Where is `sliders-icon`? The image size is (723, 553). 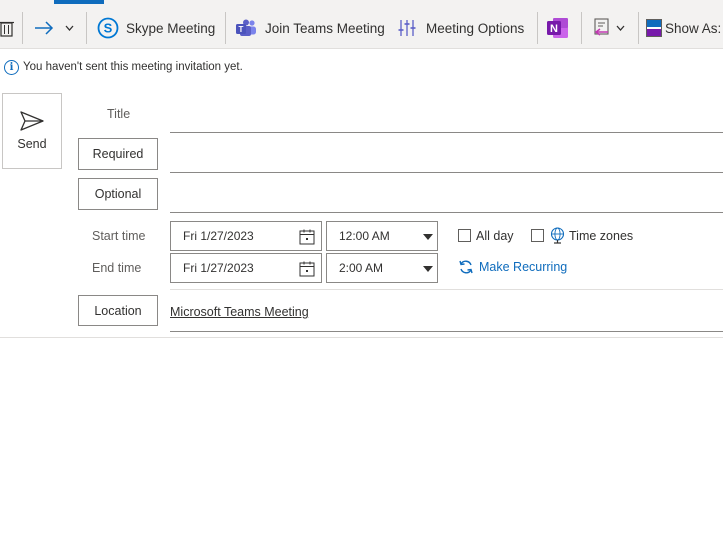
sliders-icon is located at coordinates (407, 28).